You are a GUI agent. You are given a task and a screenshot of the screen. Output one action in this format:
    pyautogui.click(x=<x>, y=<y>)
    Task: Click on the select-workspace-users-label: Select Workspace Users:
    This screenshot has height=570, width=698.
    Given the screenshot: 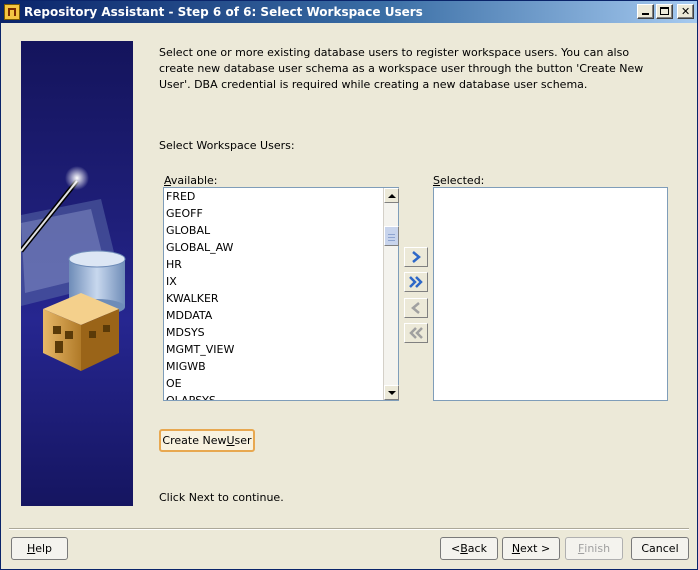 What is the action you would take?
    pyautogui.click(x=227, y=145)
    